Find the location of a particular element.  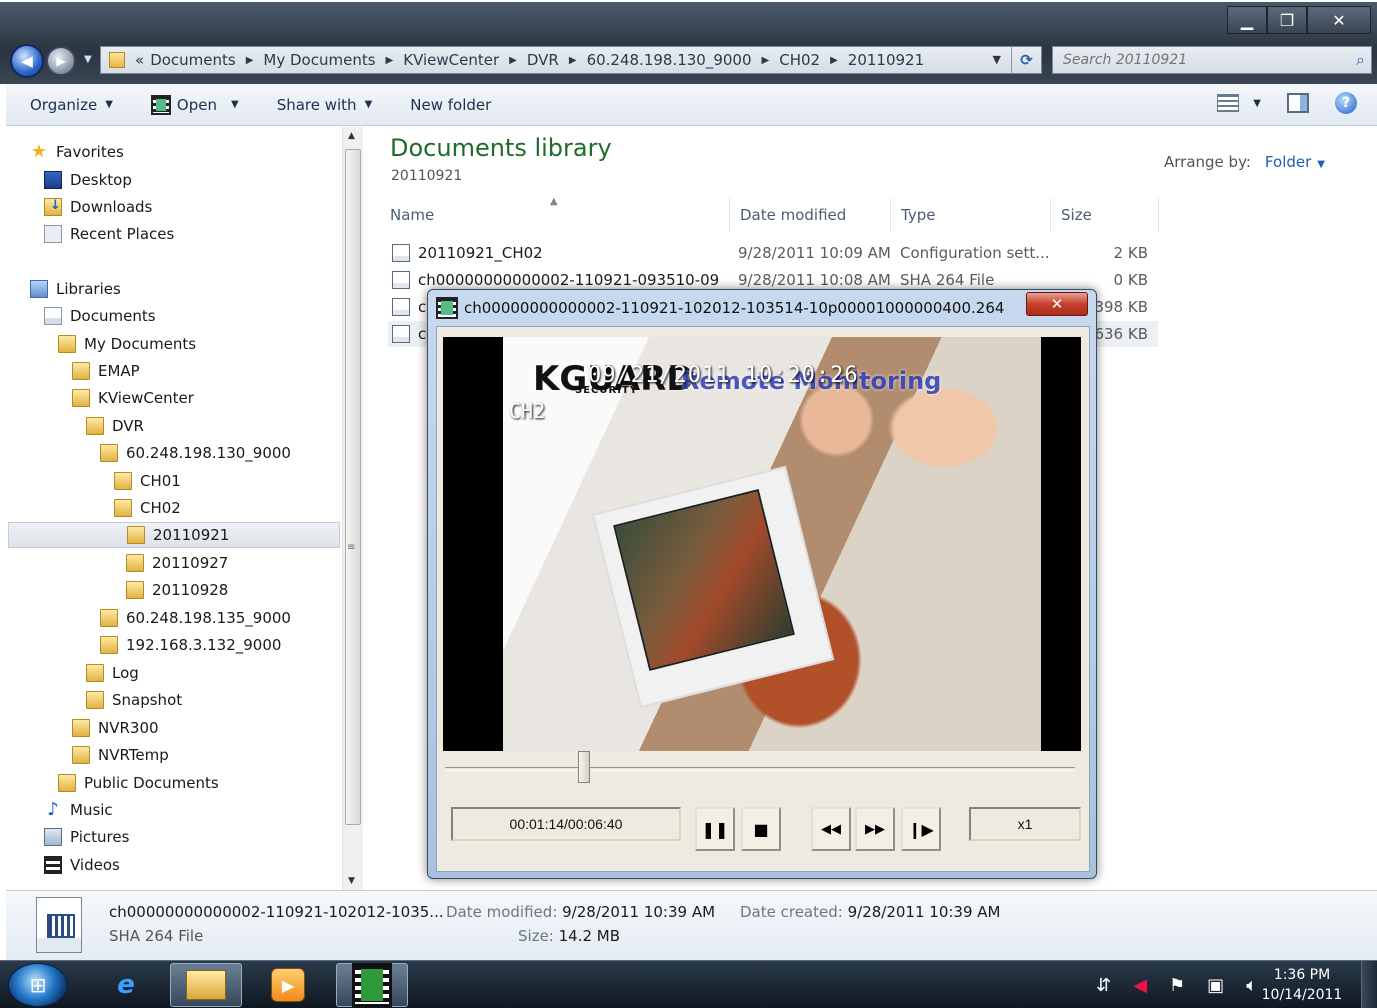

volume-icon: 🔈︎ is located at coordinates (1251, 985).